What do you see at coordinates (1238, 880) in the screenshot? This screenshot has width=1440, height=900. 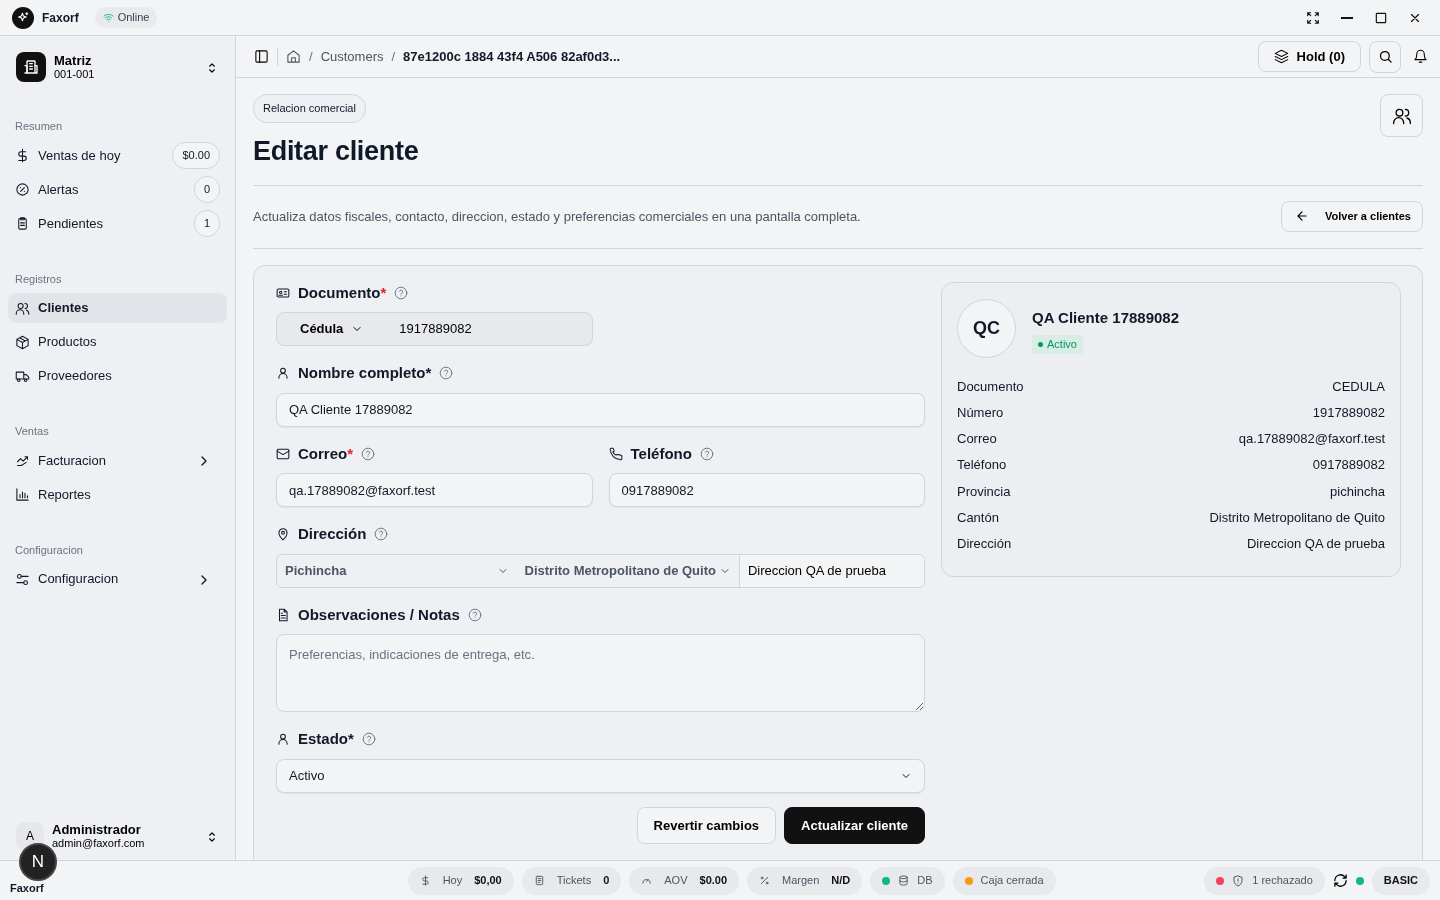 I see `shield-icon` at bounding box center [1238, 880].